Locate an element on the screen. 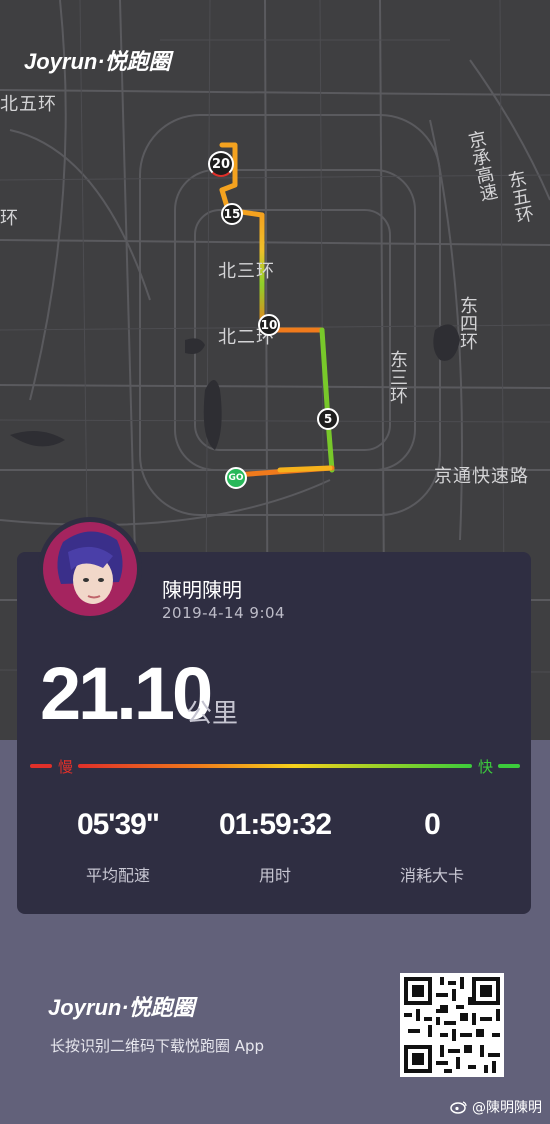 This screenshot has width=550, height=1124. qr-code is located at coordinates (452, 1025).